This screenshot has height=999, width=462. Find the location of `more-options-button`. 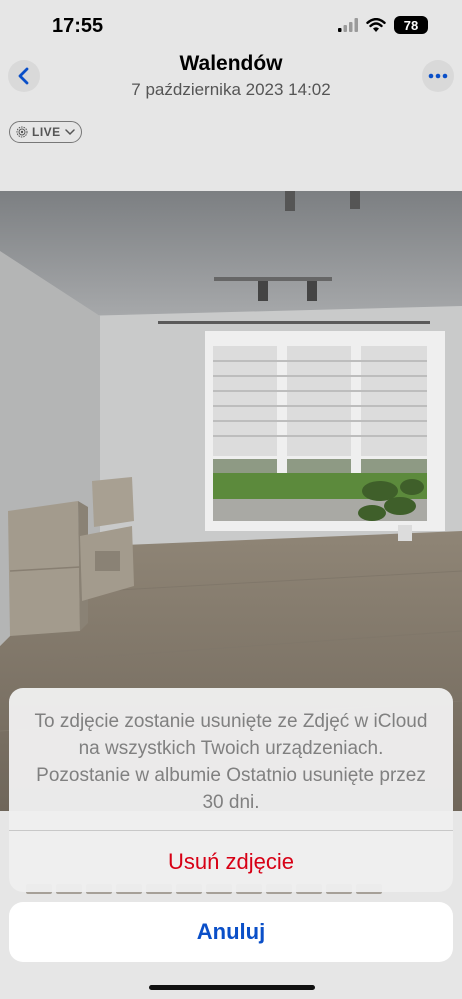

more-options-button is located at coordinates (438, 76).